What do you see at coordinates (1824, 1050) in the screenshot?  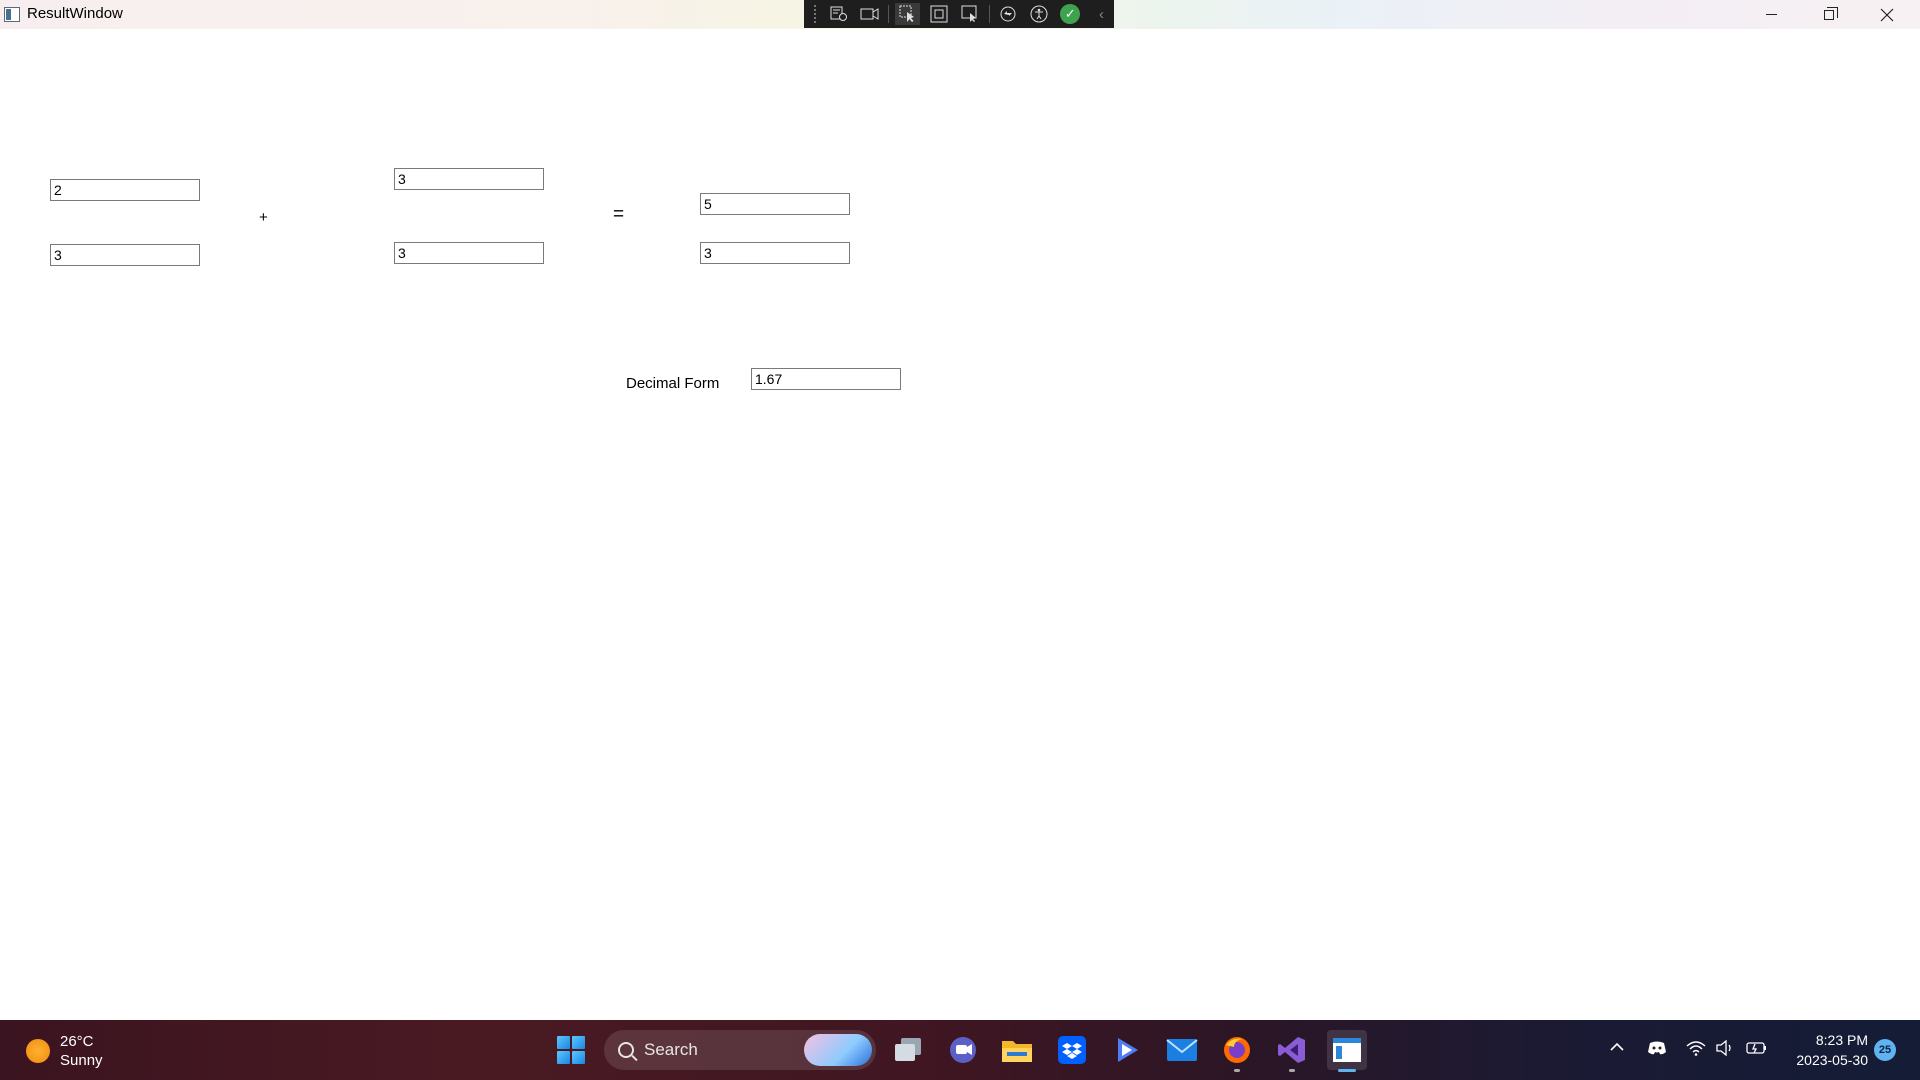 I see `taskbar-clock: 8:23 PM 2023-05-30` at bounding box center [1824, 1050].